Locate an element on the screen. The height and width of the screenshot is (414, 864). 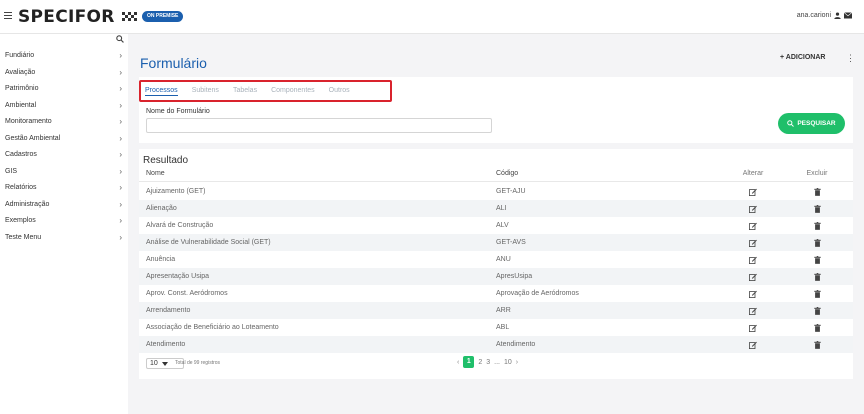
sidebar-item-avaliacao: Avaliação › is located at coordinates (64, 73).